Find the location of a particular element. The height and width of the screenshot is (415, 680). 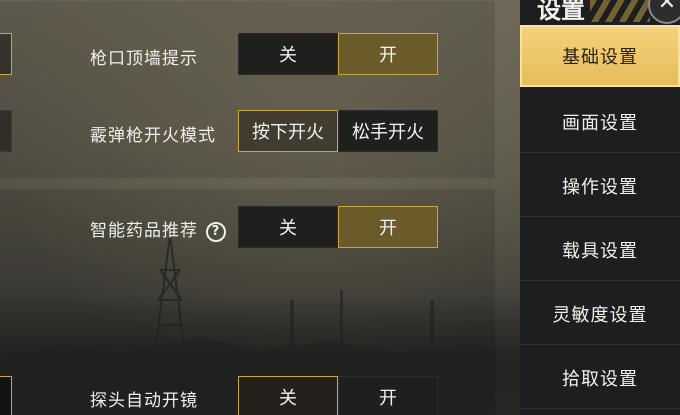

tab-pickup-settings: 拾取设置 is located at coordinates (600, 378).